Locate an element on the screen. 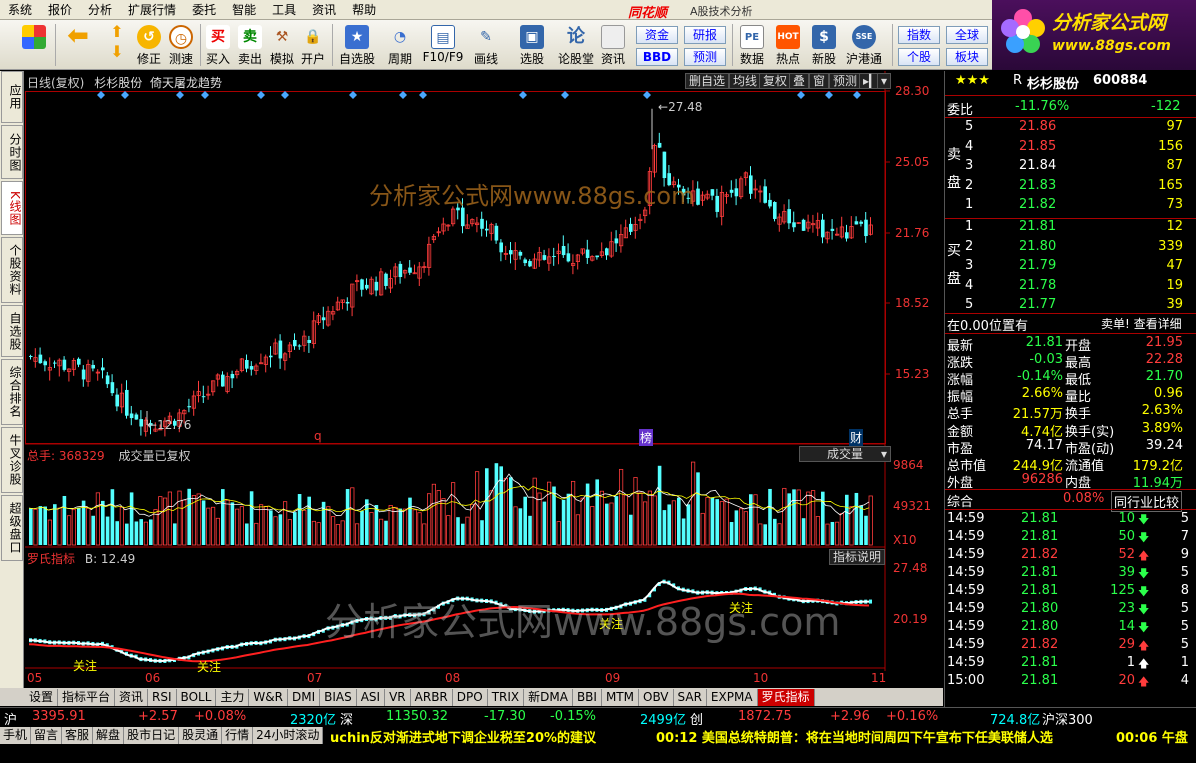 This screenshot has height=763, width=1196. sell-button: 卖 卖出 is located at coordinates (250, 45).